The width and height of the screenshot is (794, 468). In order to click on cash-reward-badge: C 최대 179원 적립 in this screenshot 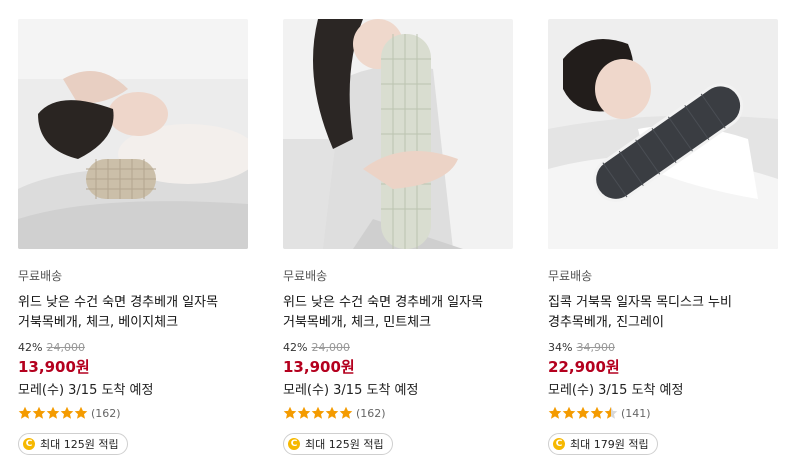, I will do `click(603, 444)`.